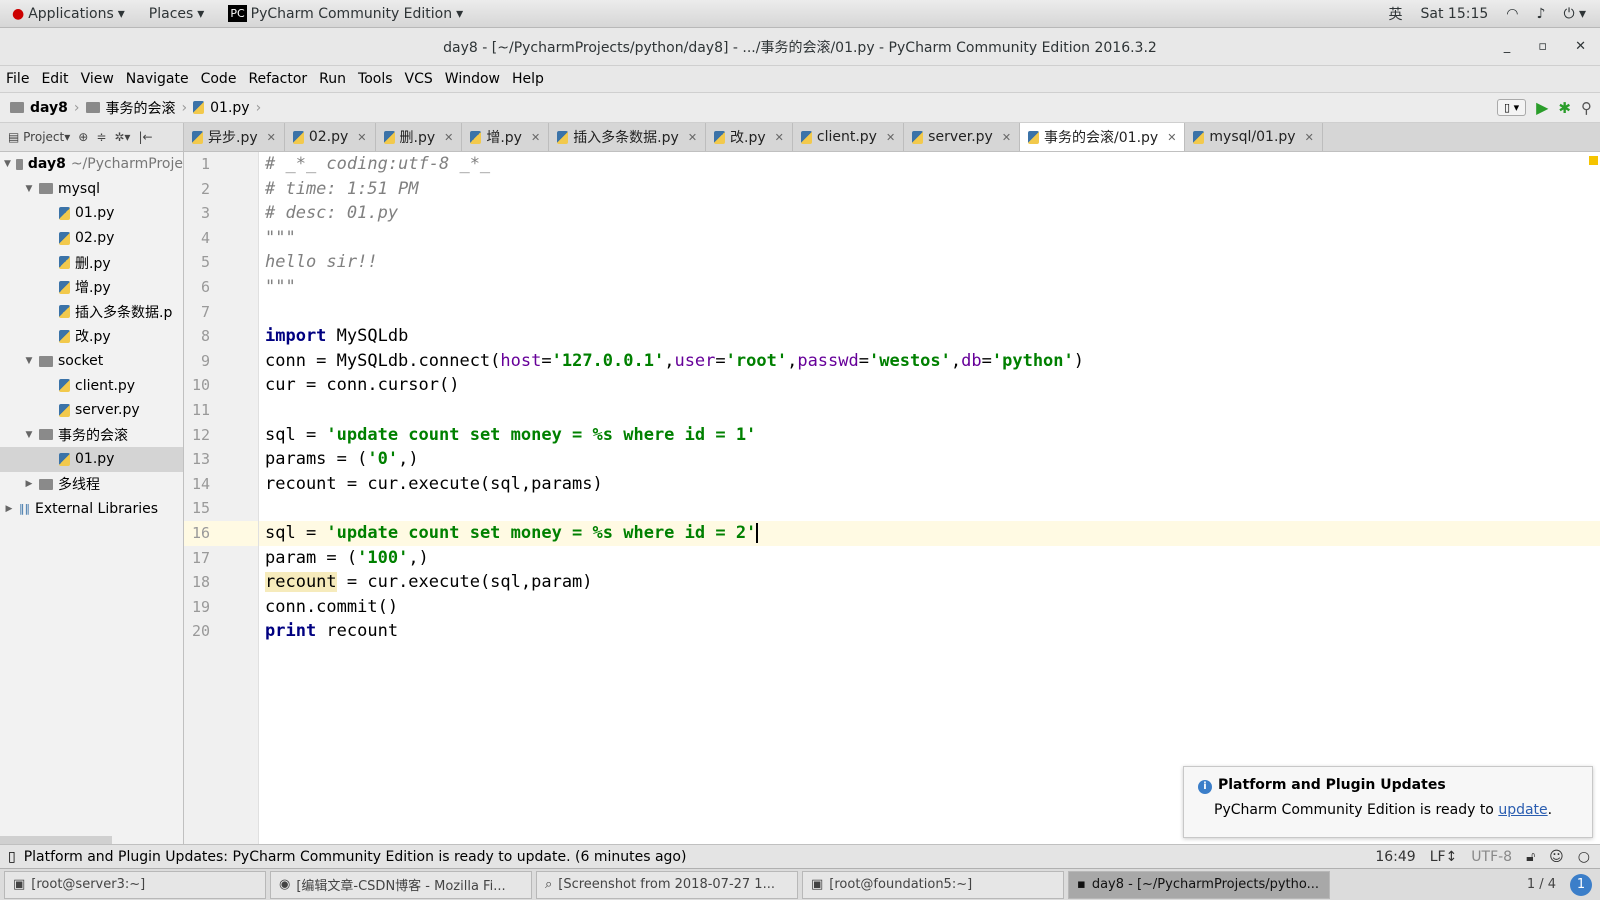 The image size is (1600, 900). Describe the element at coordinates (49, 108) in the screenshot. I see `breadcrumb-day8: day8` at that location.